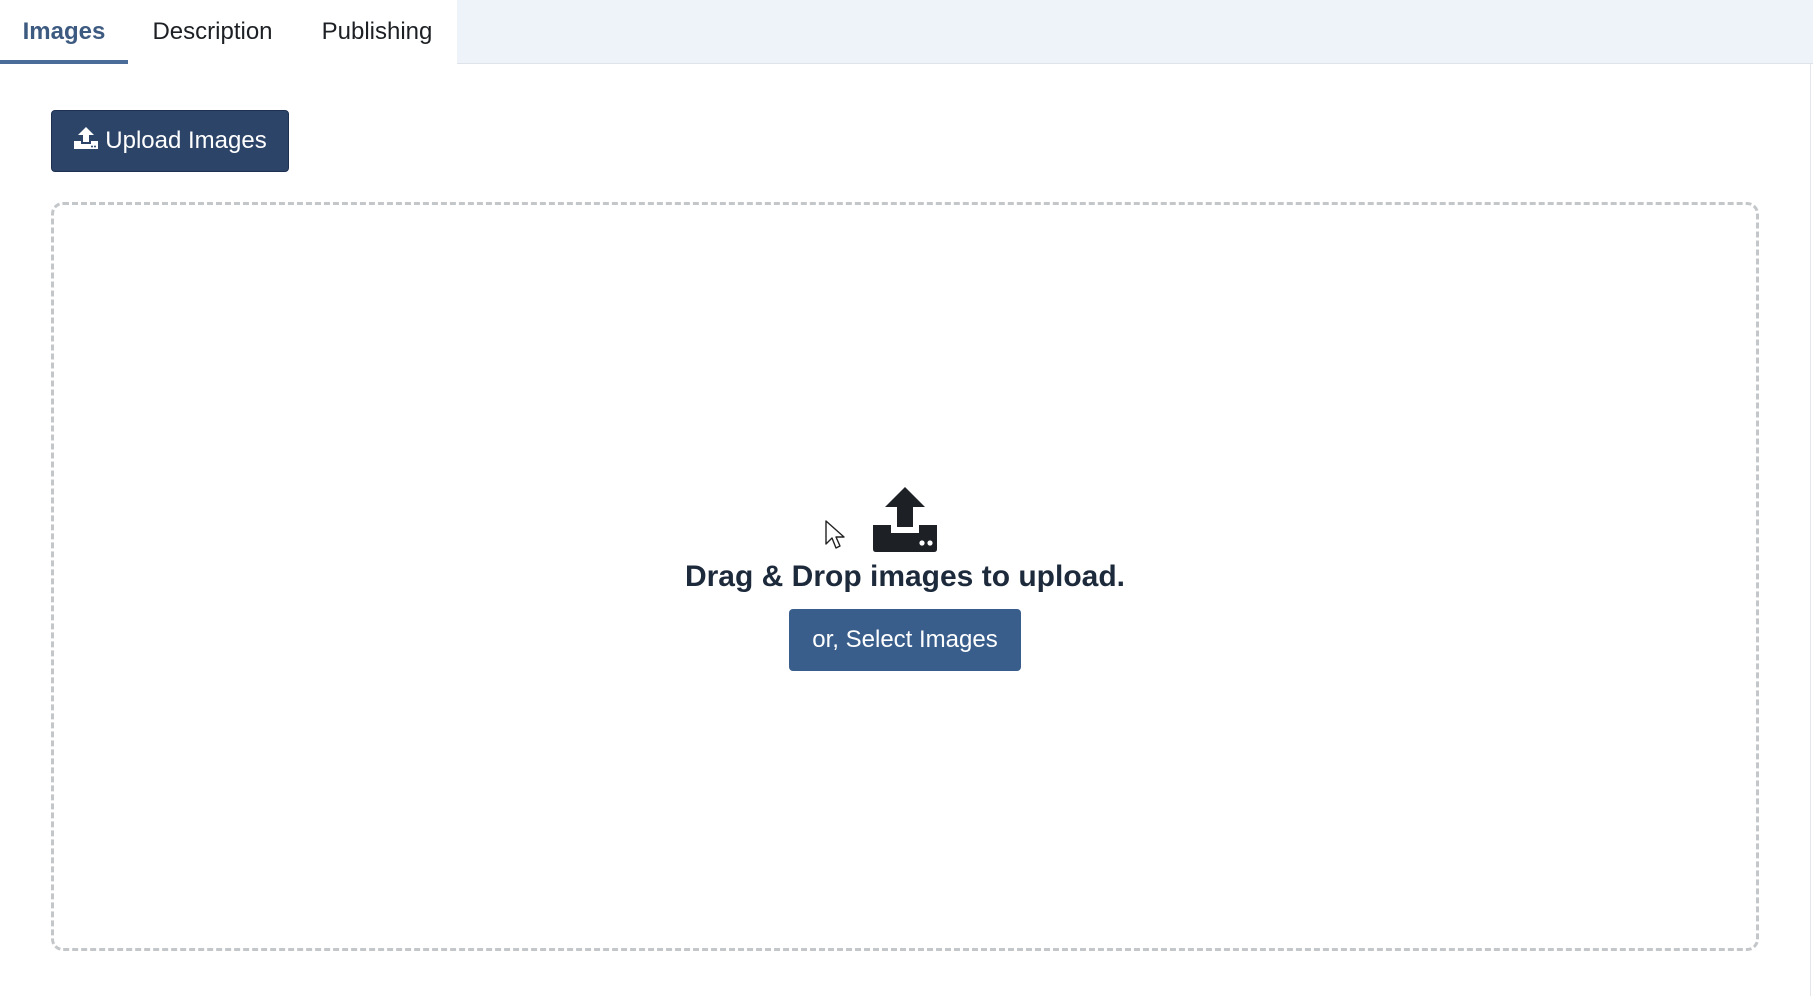 This screenshot has height=996, width=1813. What do you see at coordinates (212, 32) in the screenshot?
I see `tab-description: Description` at bounding box center [212, 32].